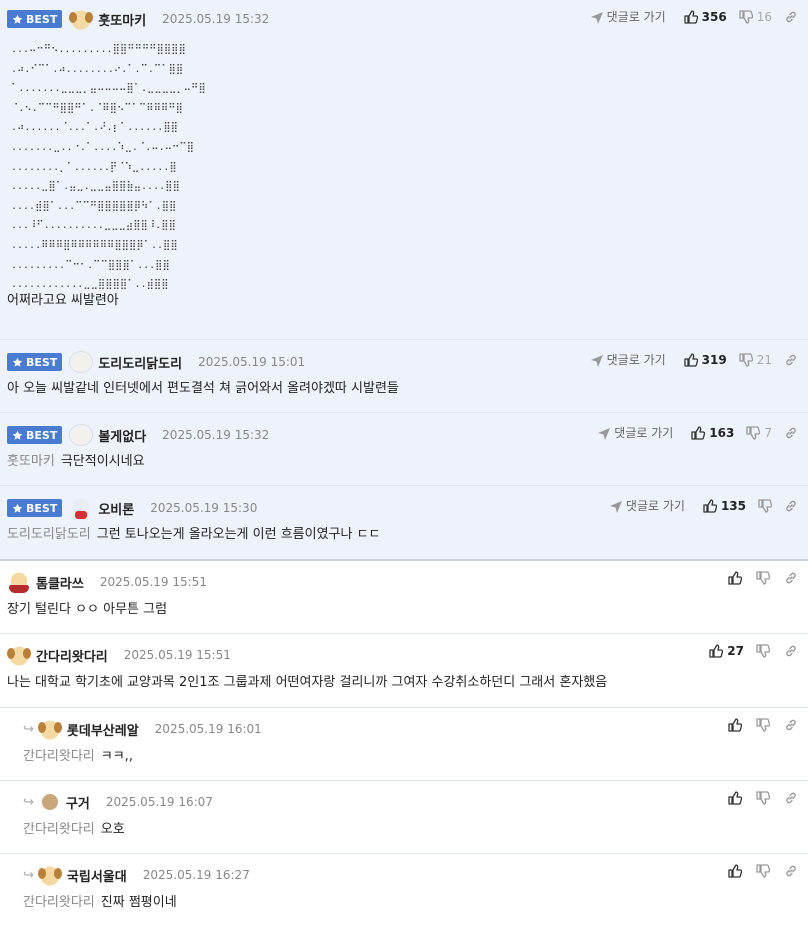 This screenshot has height=927, width=808. Describe the element at coordinates (78, 802) in the screenshot. I see `nickname: 구거` at that location.